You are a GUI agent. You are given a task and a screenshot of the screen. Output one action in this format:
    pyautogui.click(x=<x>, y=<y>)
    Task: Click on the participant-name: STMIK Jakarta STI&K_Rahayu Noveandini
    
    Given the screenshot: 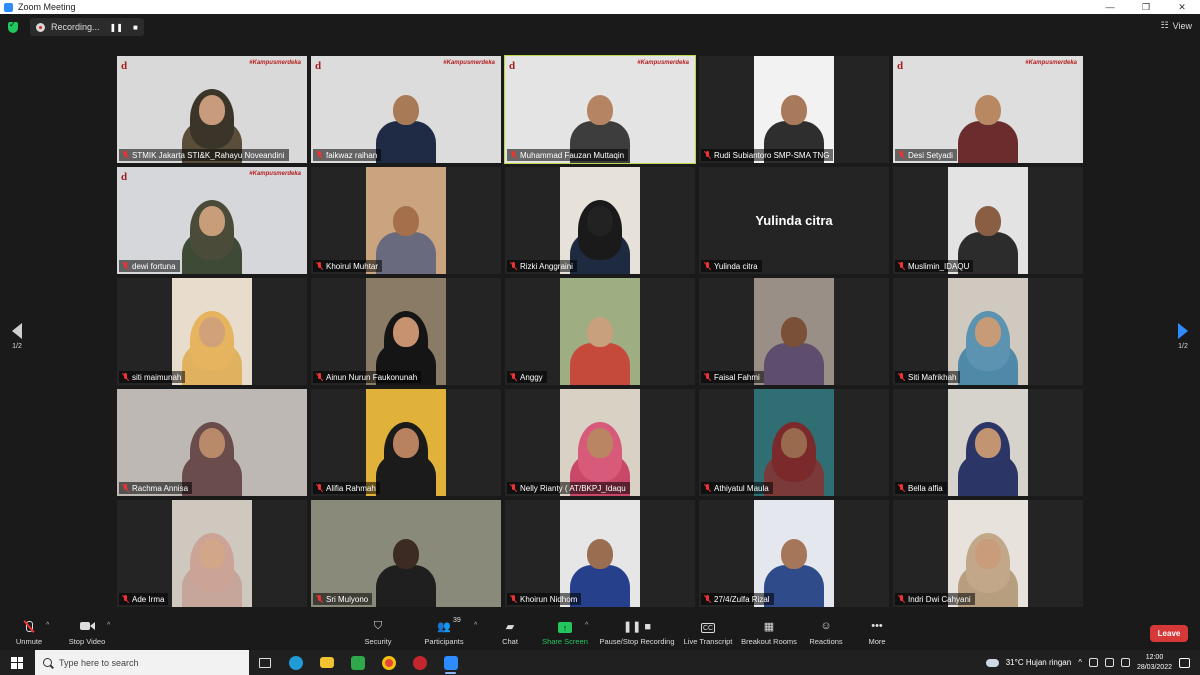 What is the action you would take?
    pyautogui.click(x=208, y=155)
    